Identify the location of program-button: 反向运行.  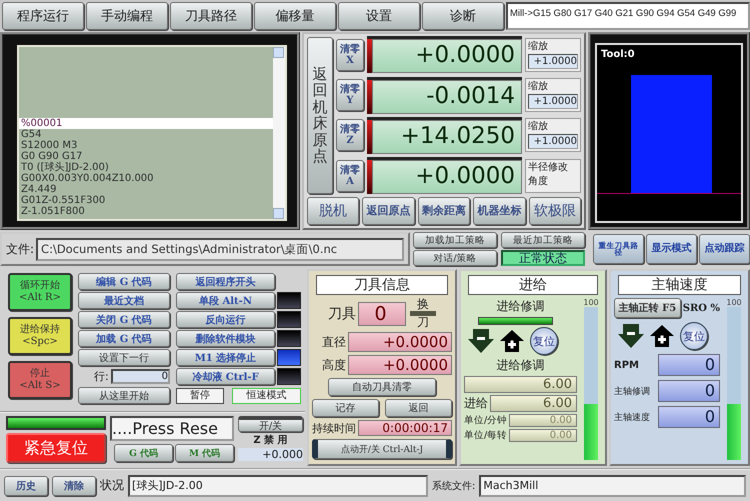
(225, 319).